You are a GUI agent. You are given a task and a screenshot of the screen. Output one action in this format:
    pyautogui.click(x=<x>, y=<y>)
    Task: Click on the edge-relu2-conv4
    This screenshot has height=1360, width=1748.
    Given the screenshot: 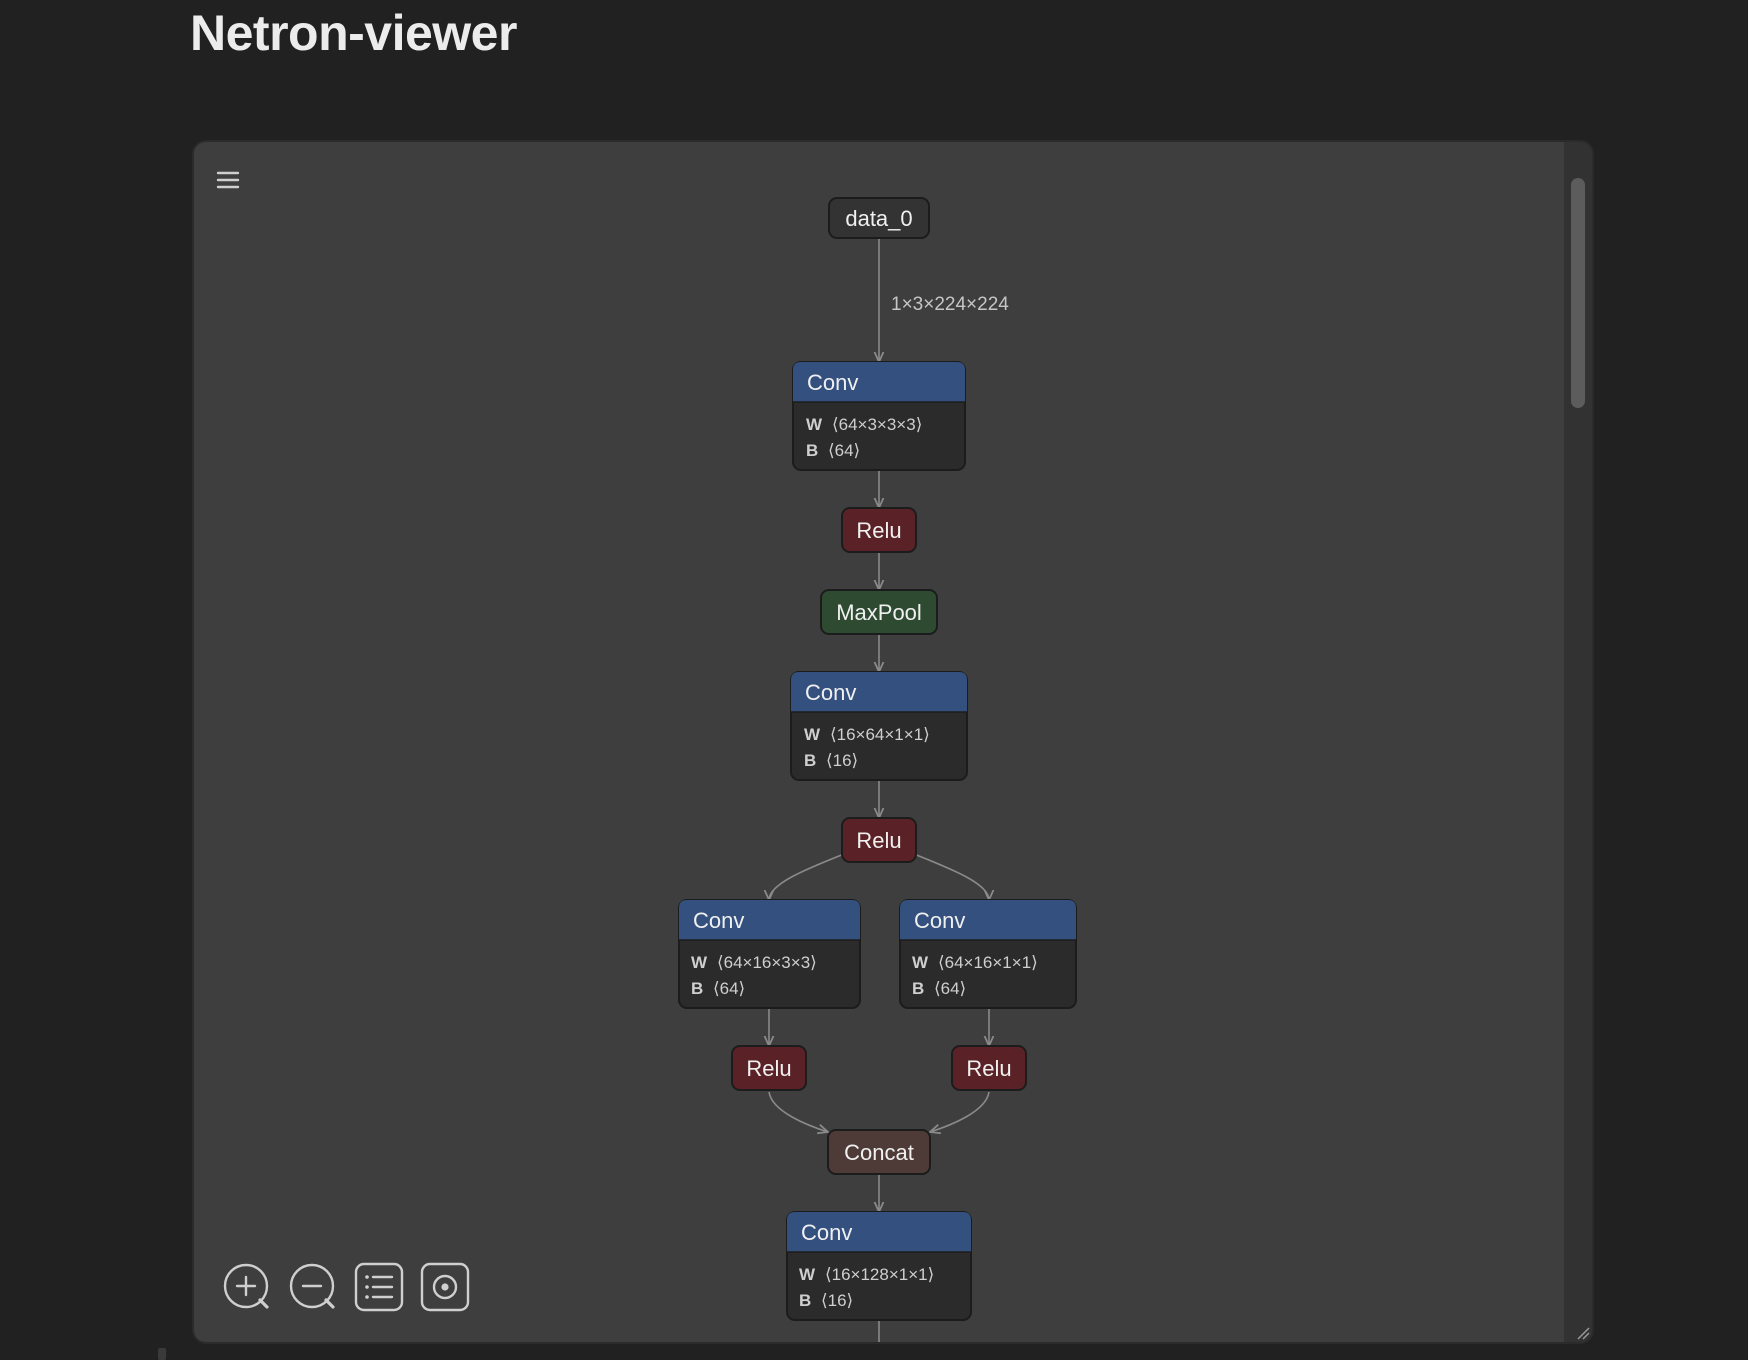 What is the action you would take?
    pyautogui.click(x=951, y=876)
    